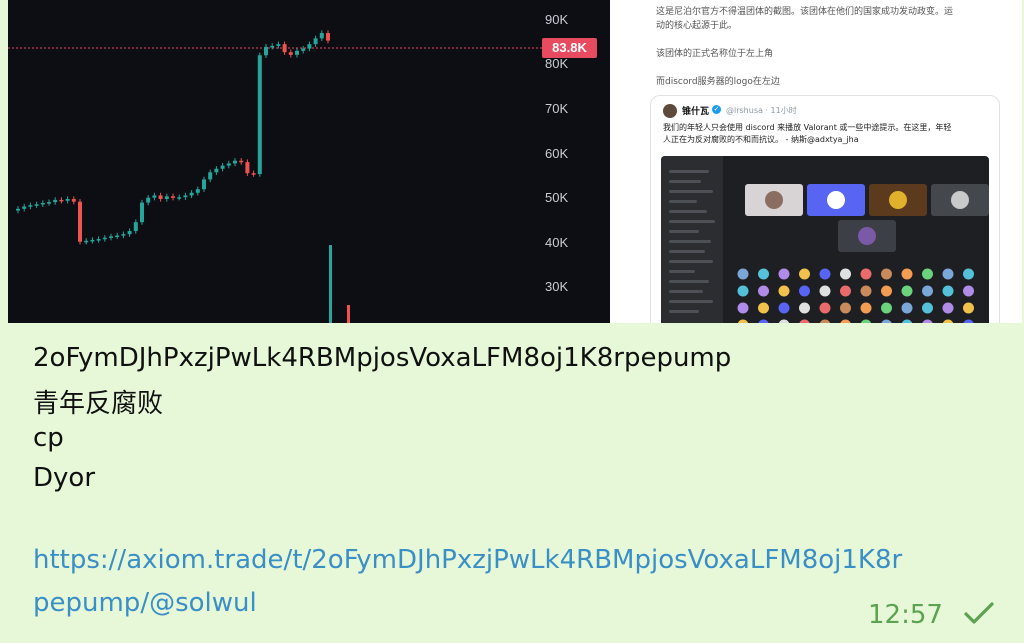 The image size is (1024, 643). I want to click on media-divider, so click(616, 161).